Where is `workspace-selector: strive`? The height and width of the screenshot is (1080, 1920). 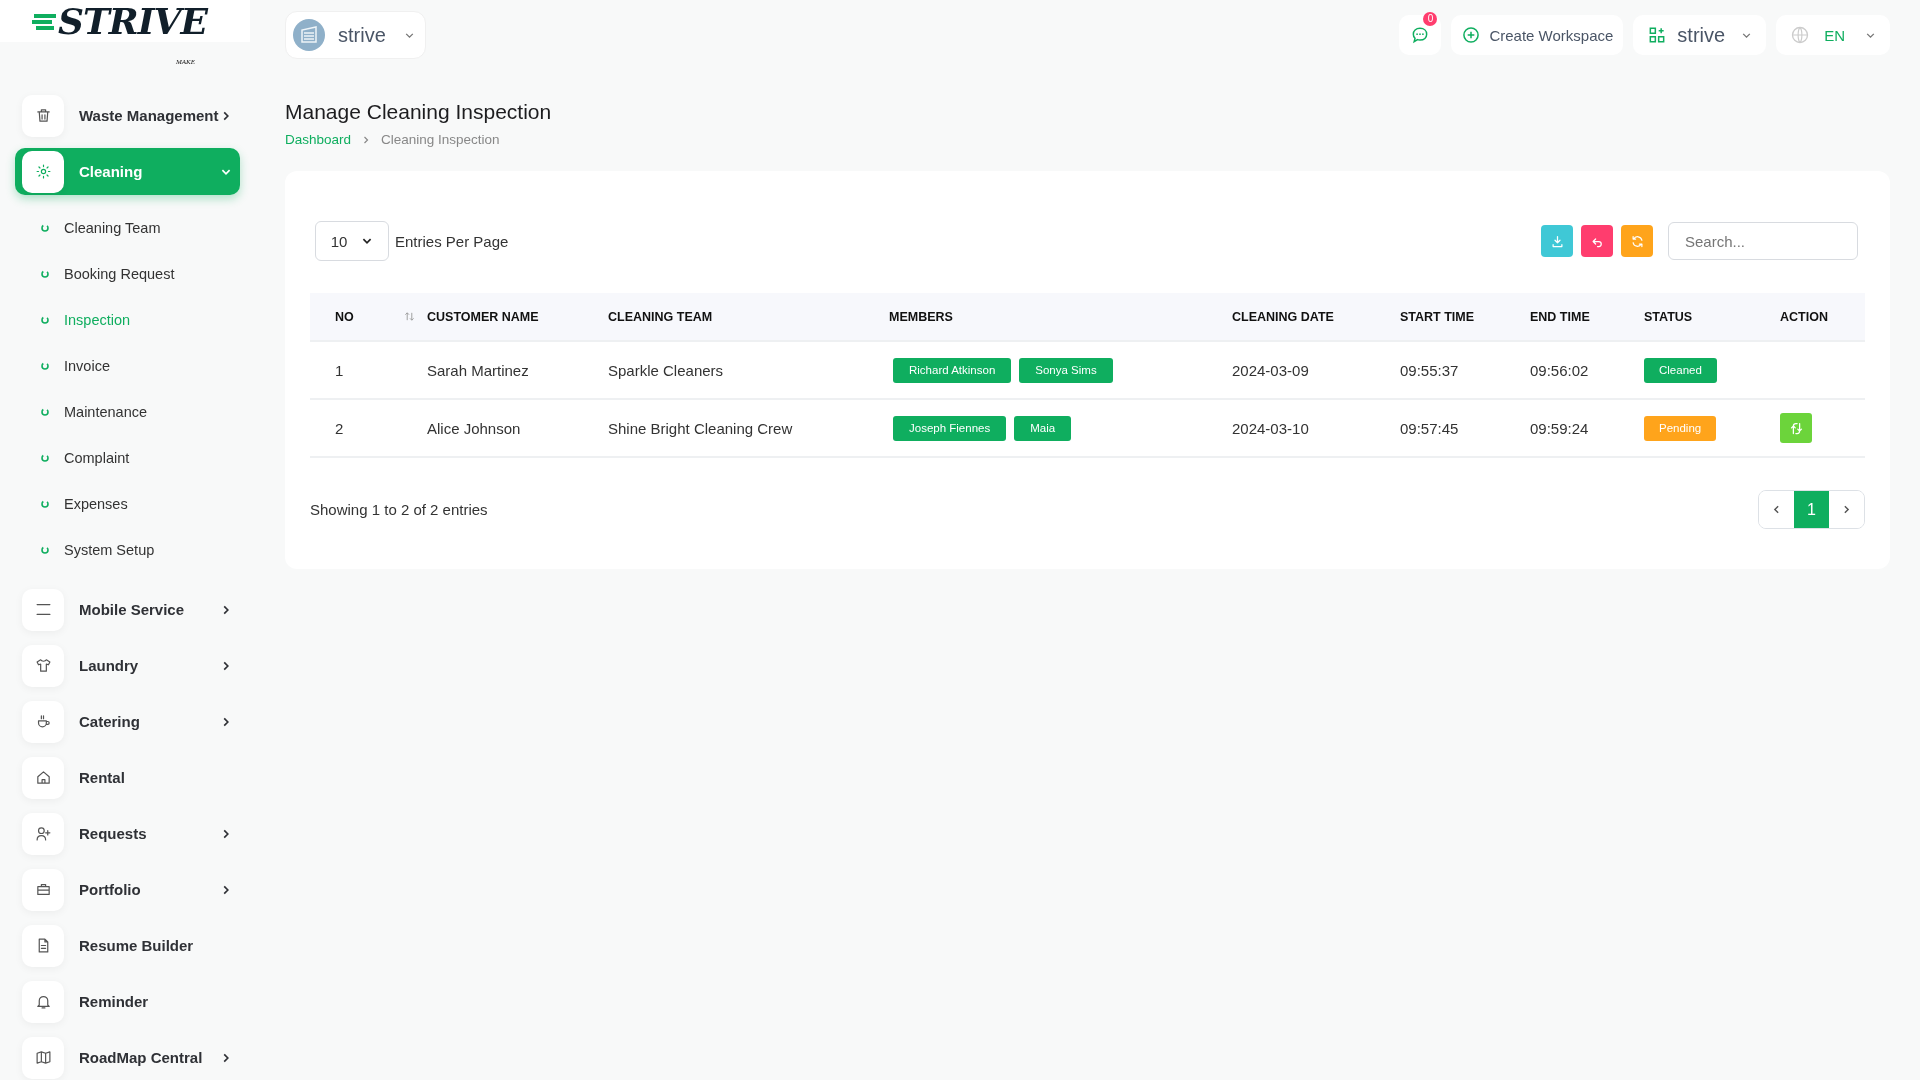
workspace-selector: strive is located at coordinates (355, 35).